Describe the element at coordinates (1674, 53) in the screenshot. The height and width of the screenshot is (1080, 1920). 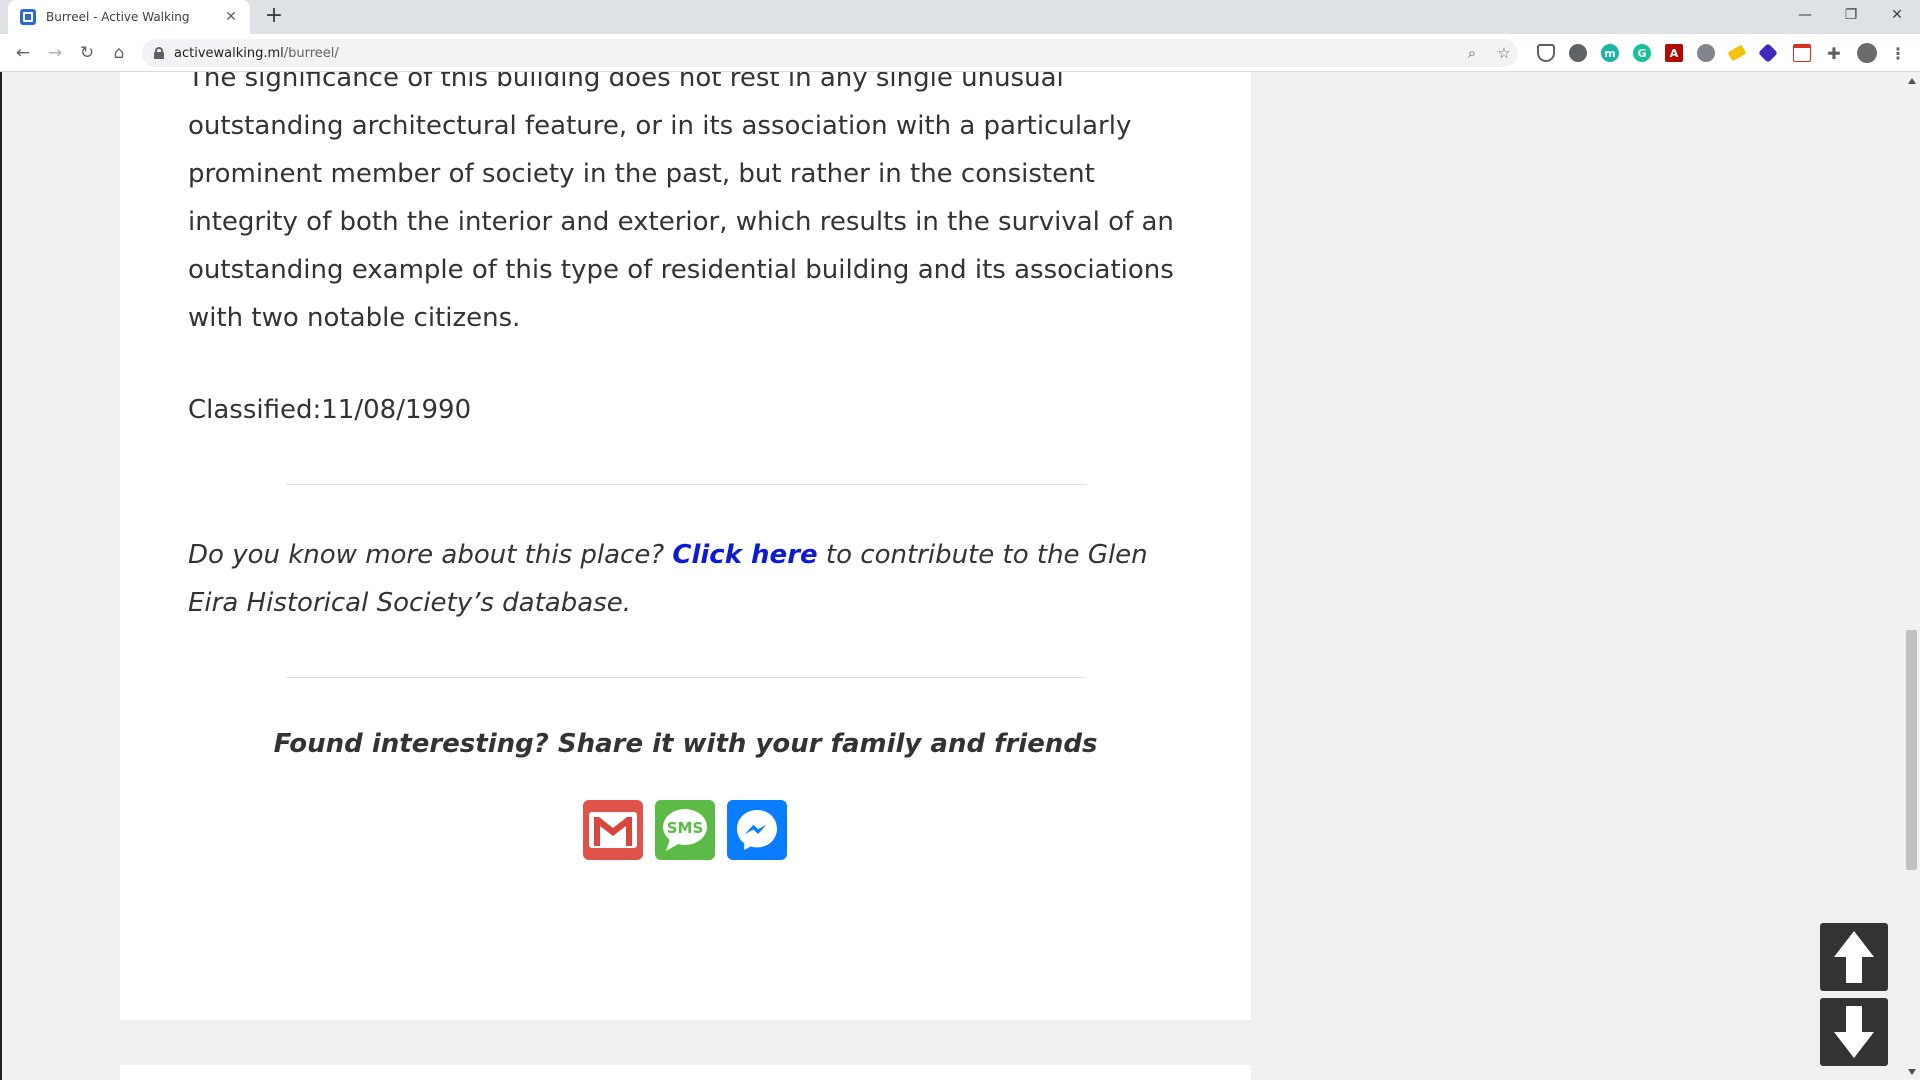
I see `pdf-extension-icon: A` at that location.